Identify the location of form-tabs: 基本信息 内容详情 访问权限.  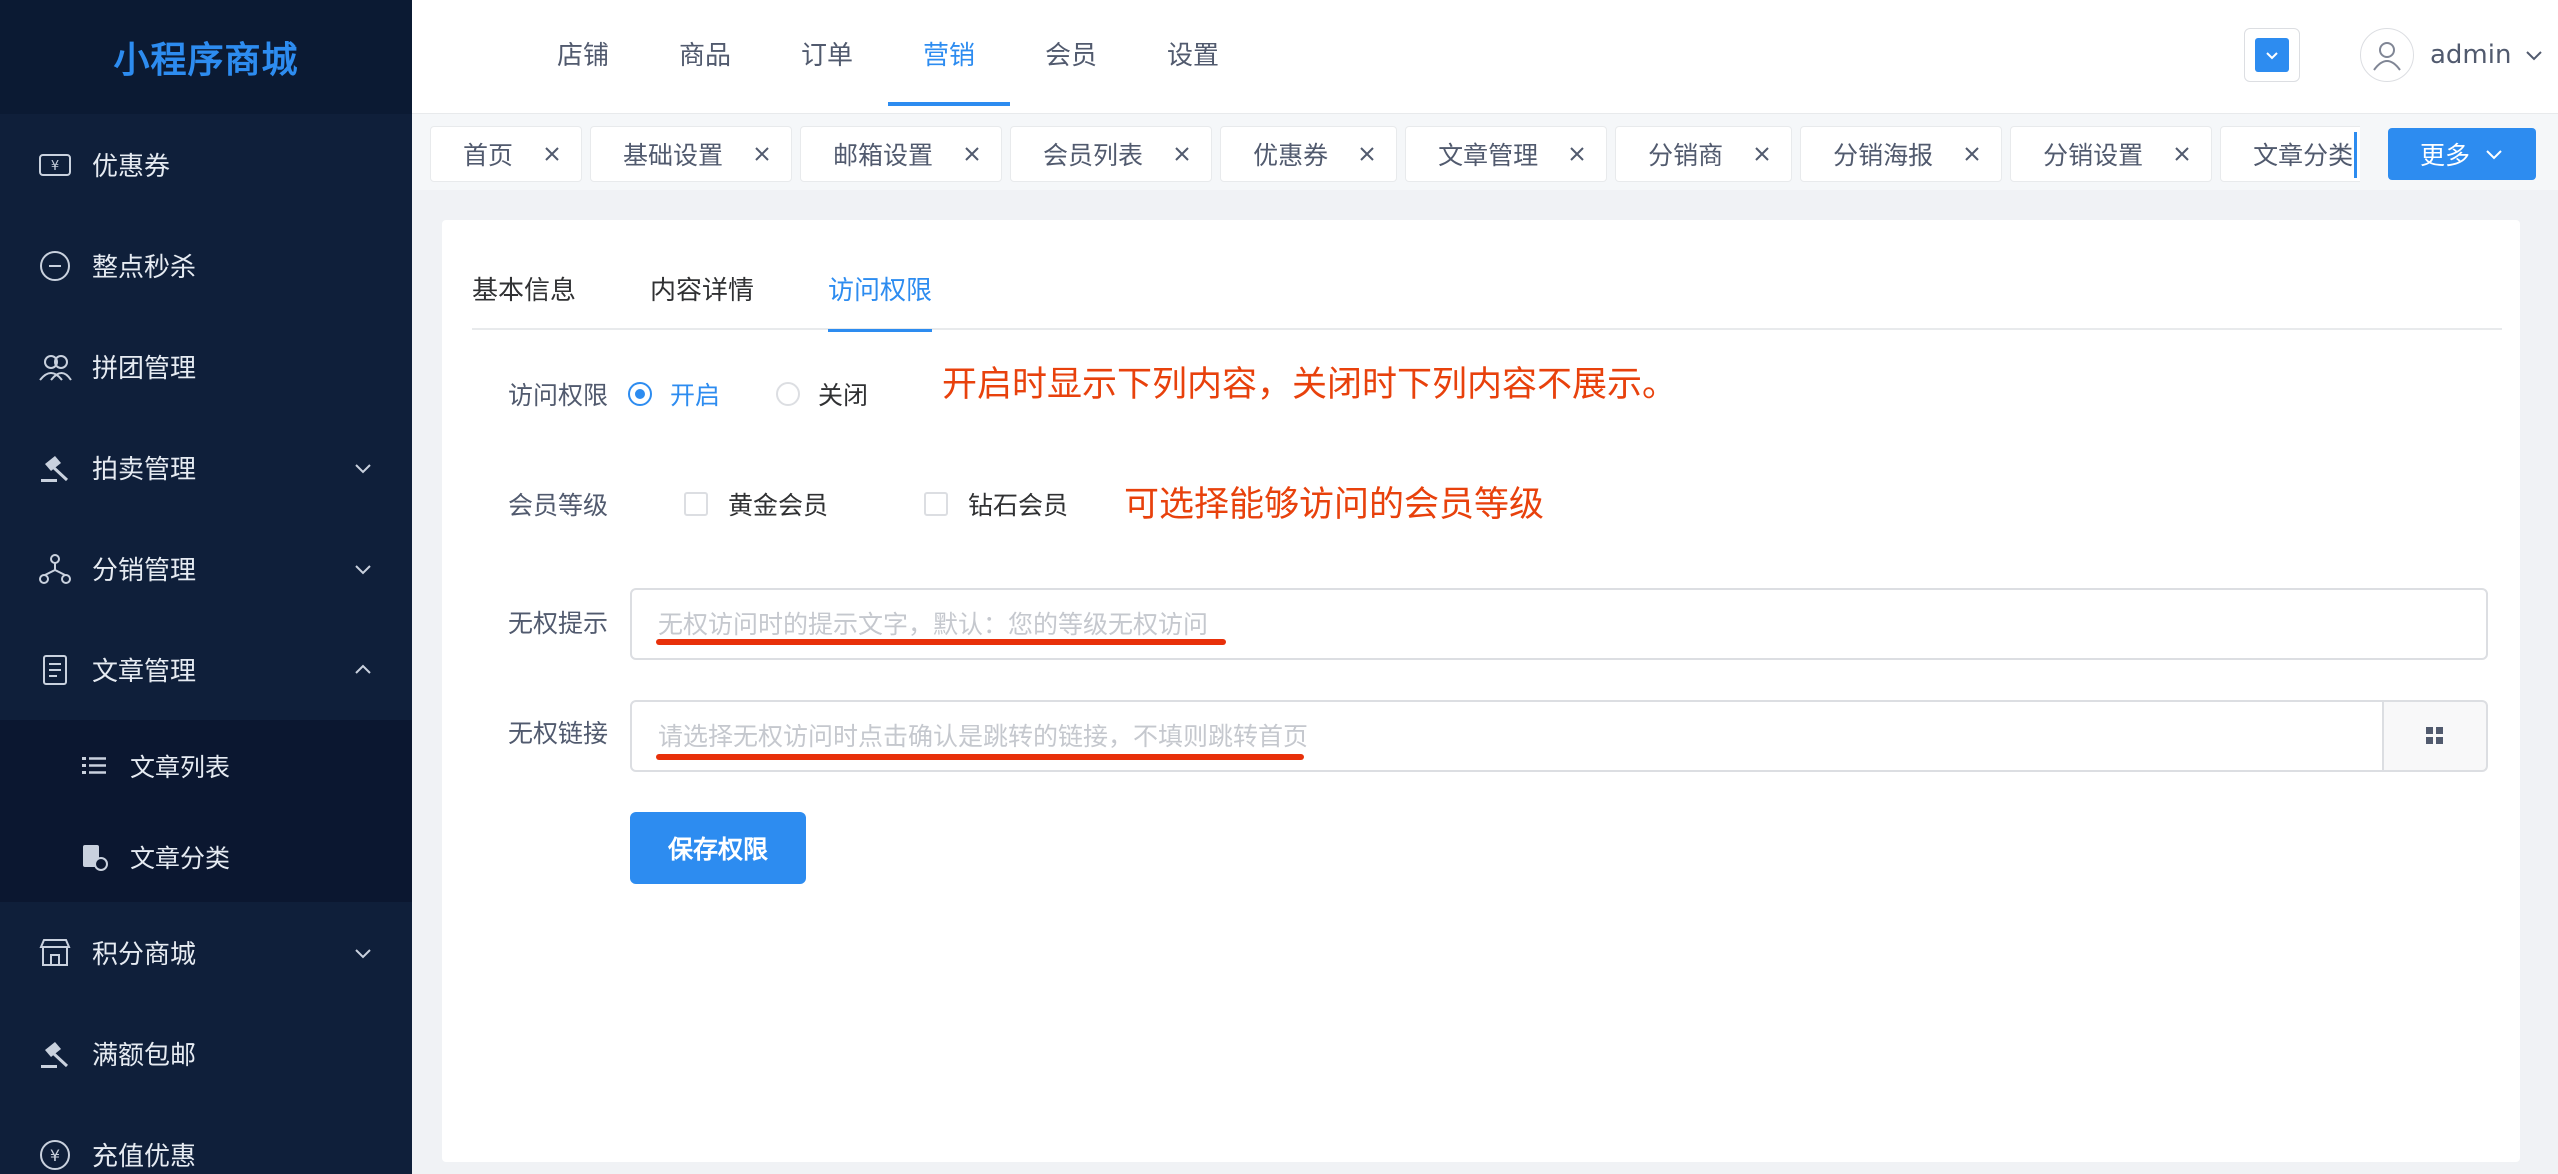
(1487, 301).